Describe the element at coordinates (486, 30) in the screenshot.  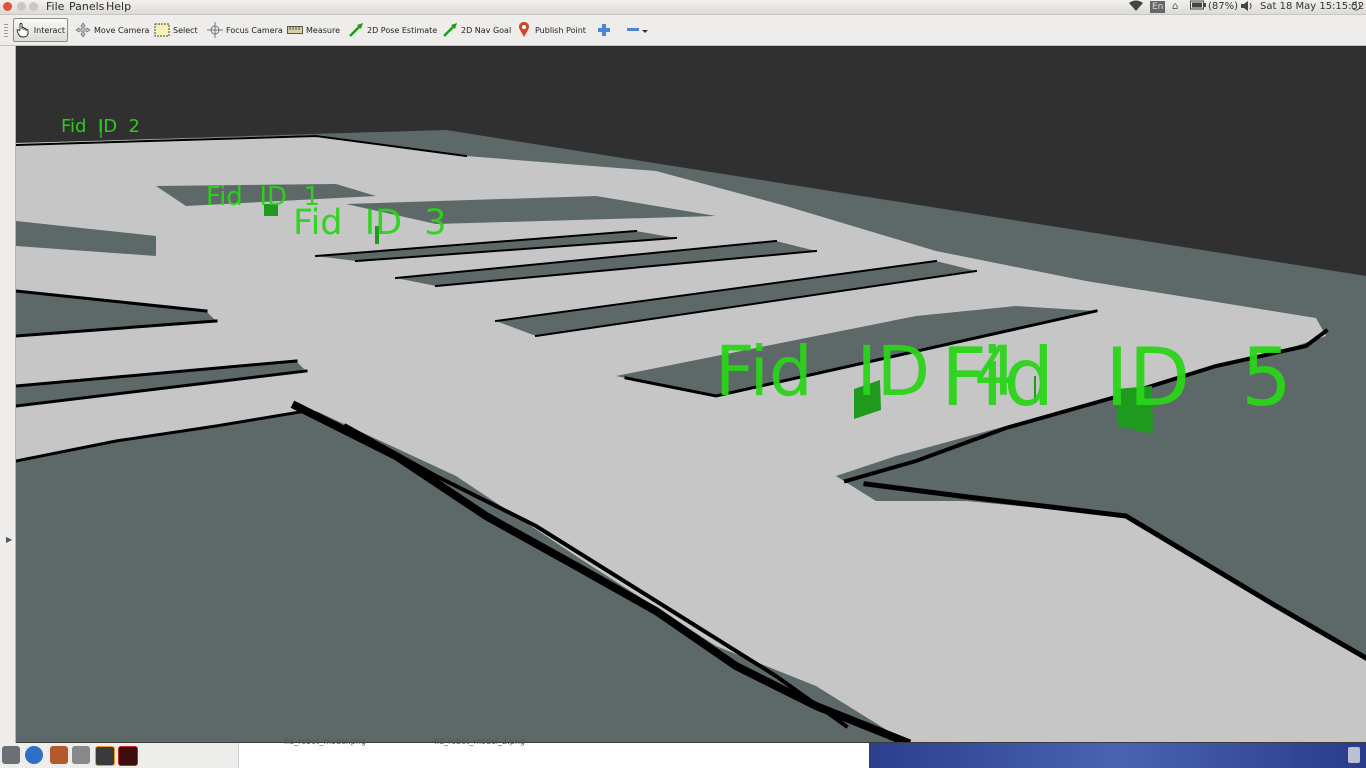
I see `tool-label: 2D Nav Goal` at that location.